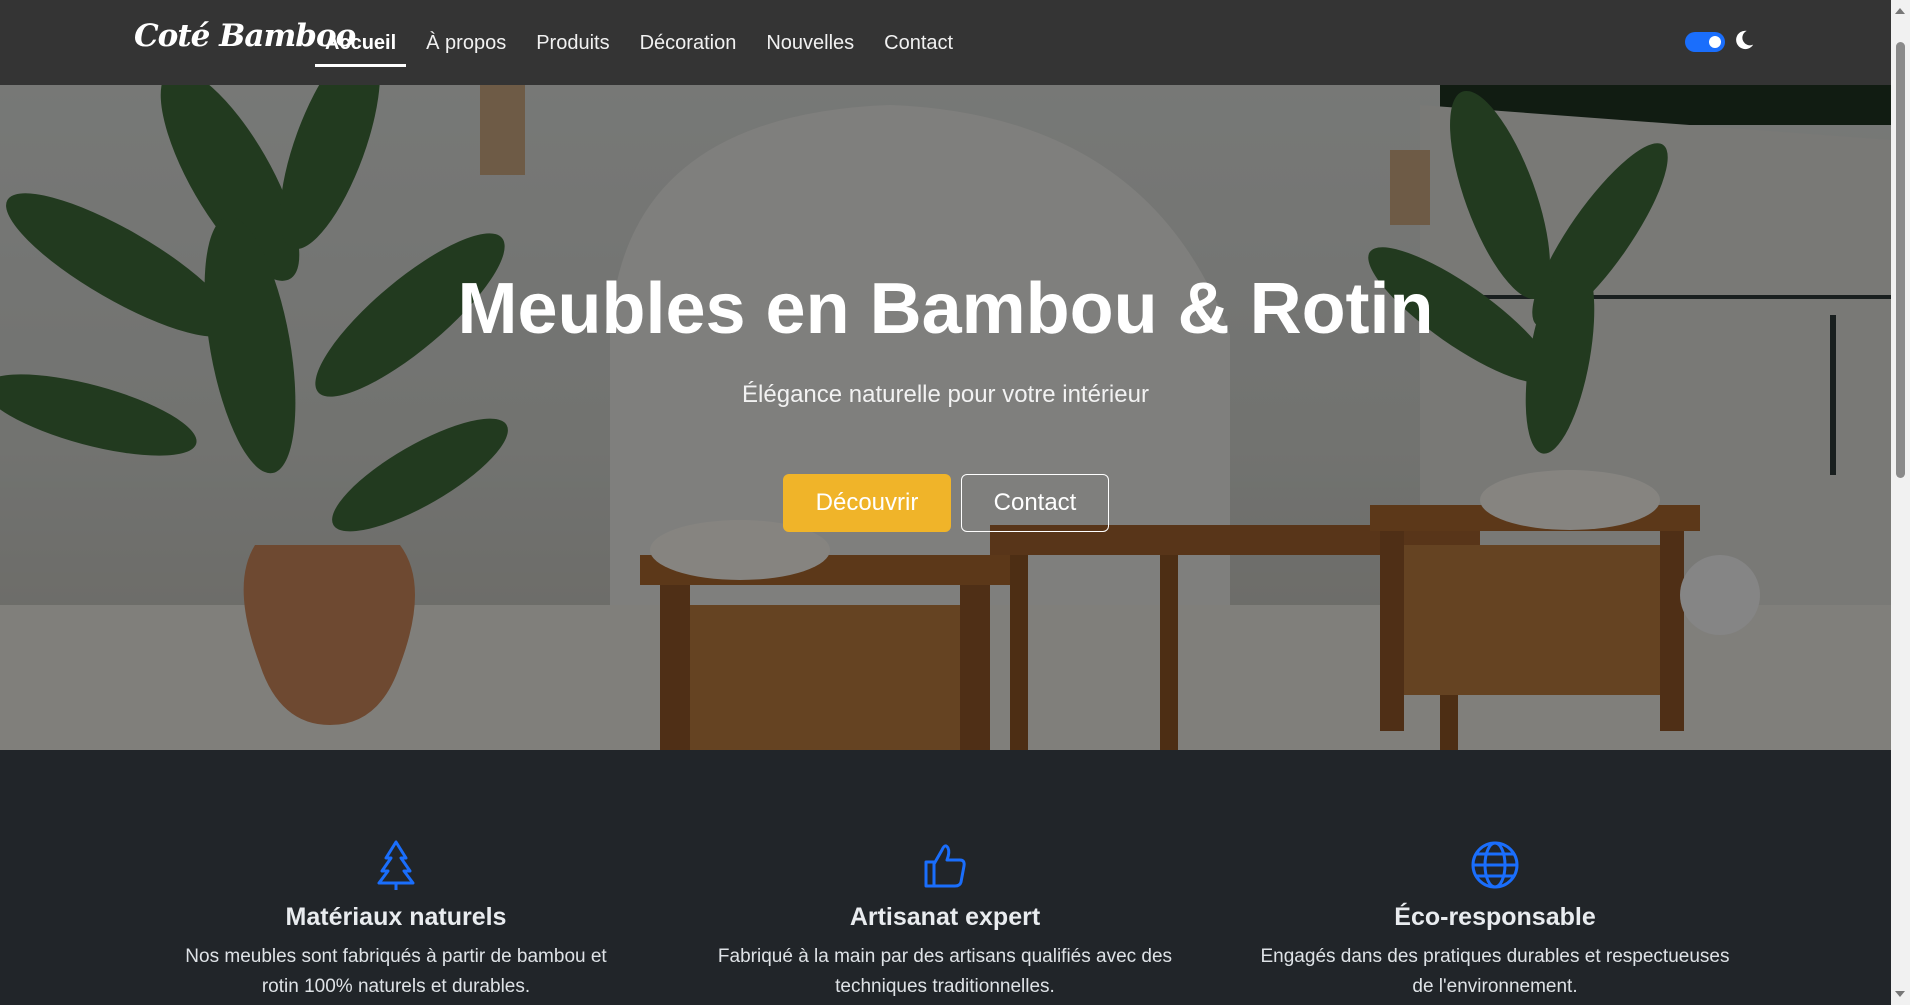 Image resolution: width=1910 pixels, height=1005 pixels. What do you see at coordinates (945, 917) in the screenshot?
I see `feature-title: Artisanat expert` at bounding box center [945, 917].